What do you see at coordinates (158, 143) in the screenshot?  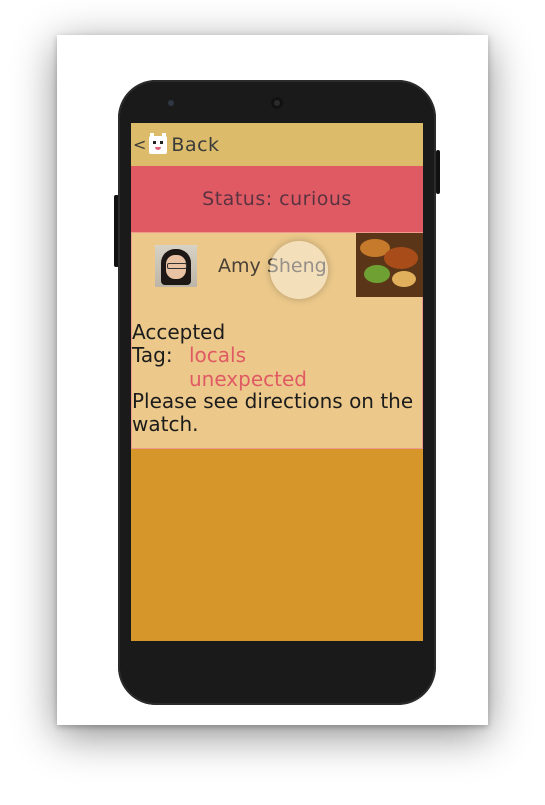 I see `app-logo-icon` at bounding box center [158, 143].